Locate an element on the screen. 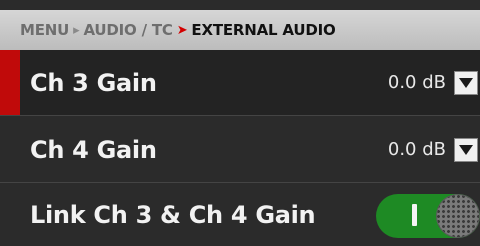  ch4-gain-label: Ch 4 Gain is located at coordinates (93, 149).